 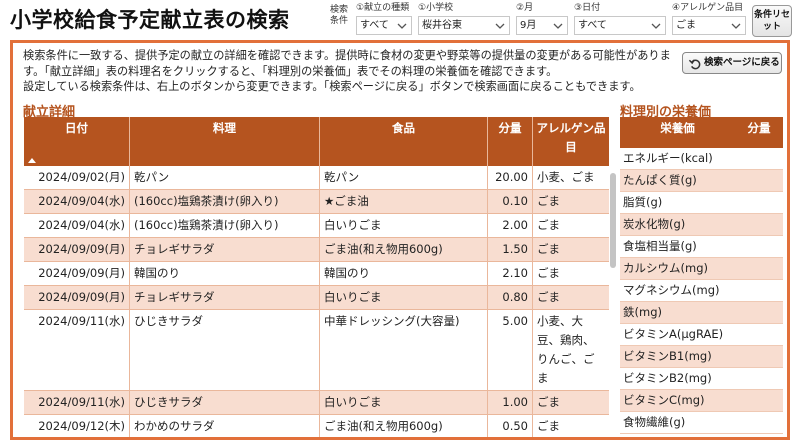 I want to click on dish-link: わかめのサラダ, so click(x=225, y=426).